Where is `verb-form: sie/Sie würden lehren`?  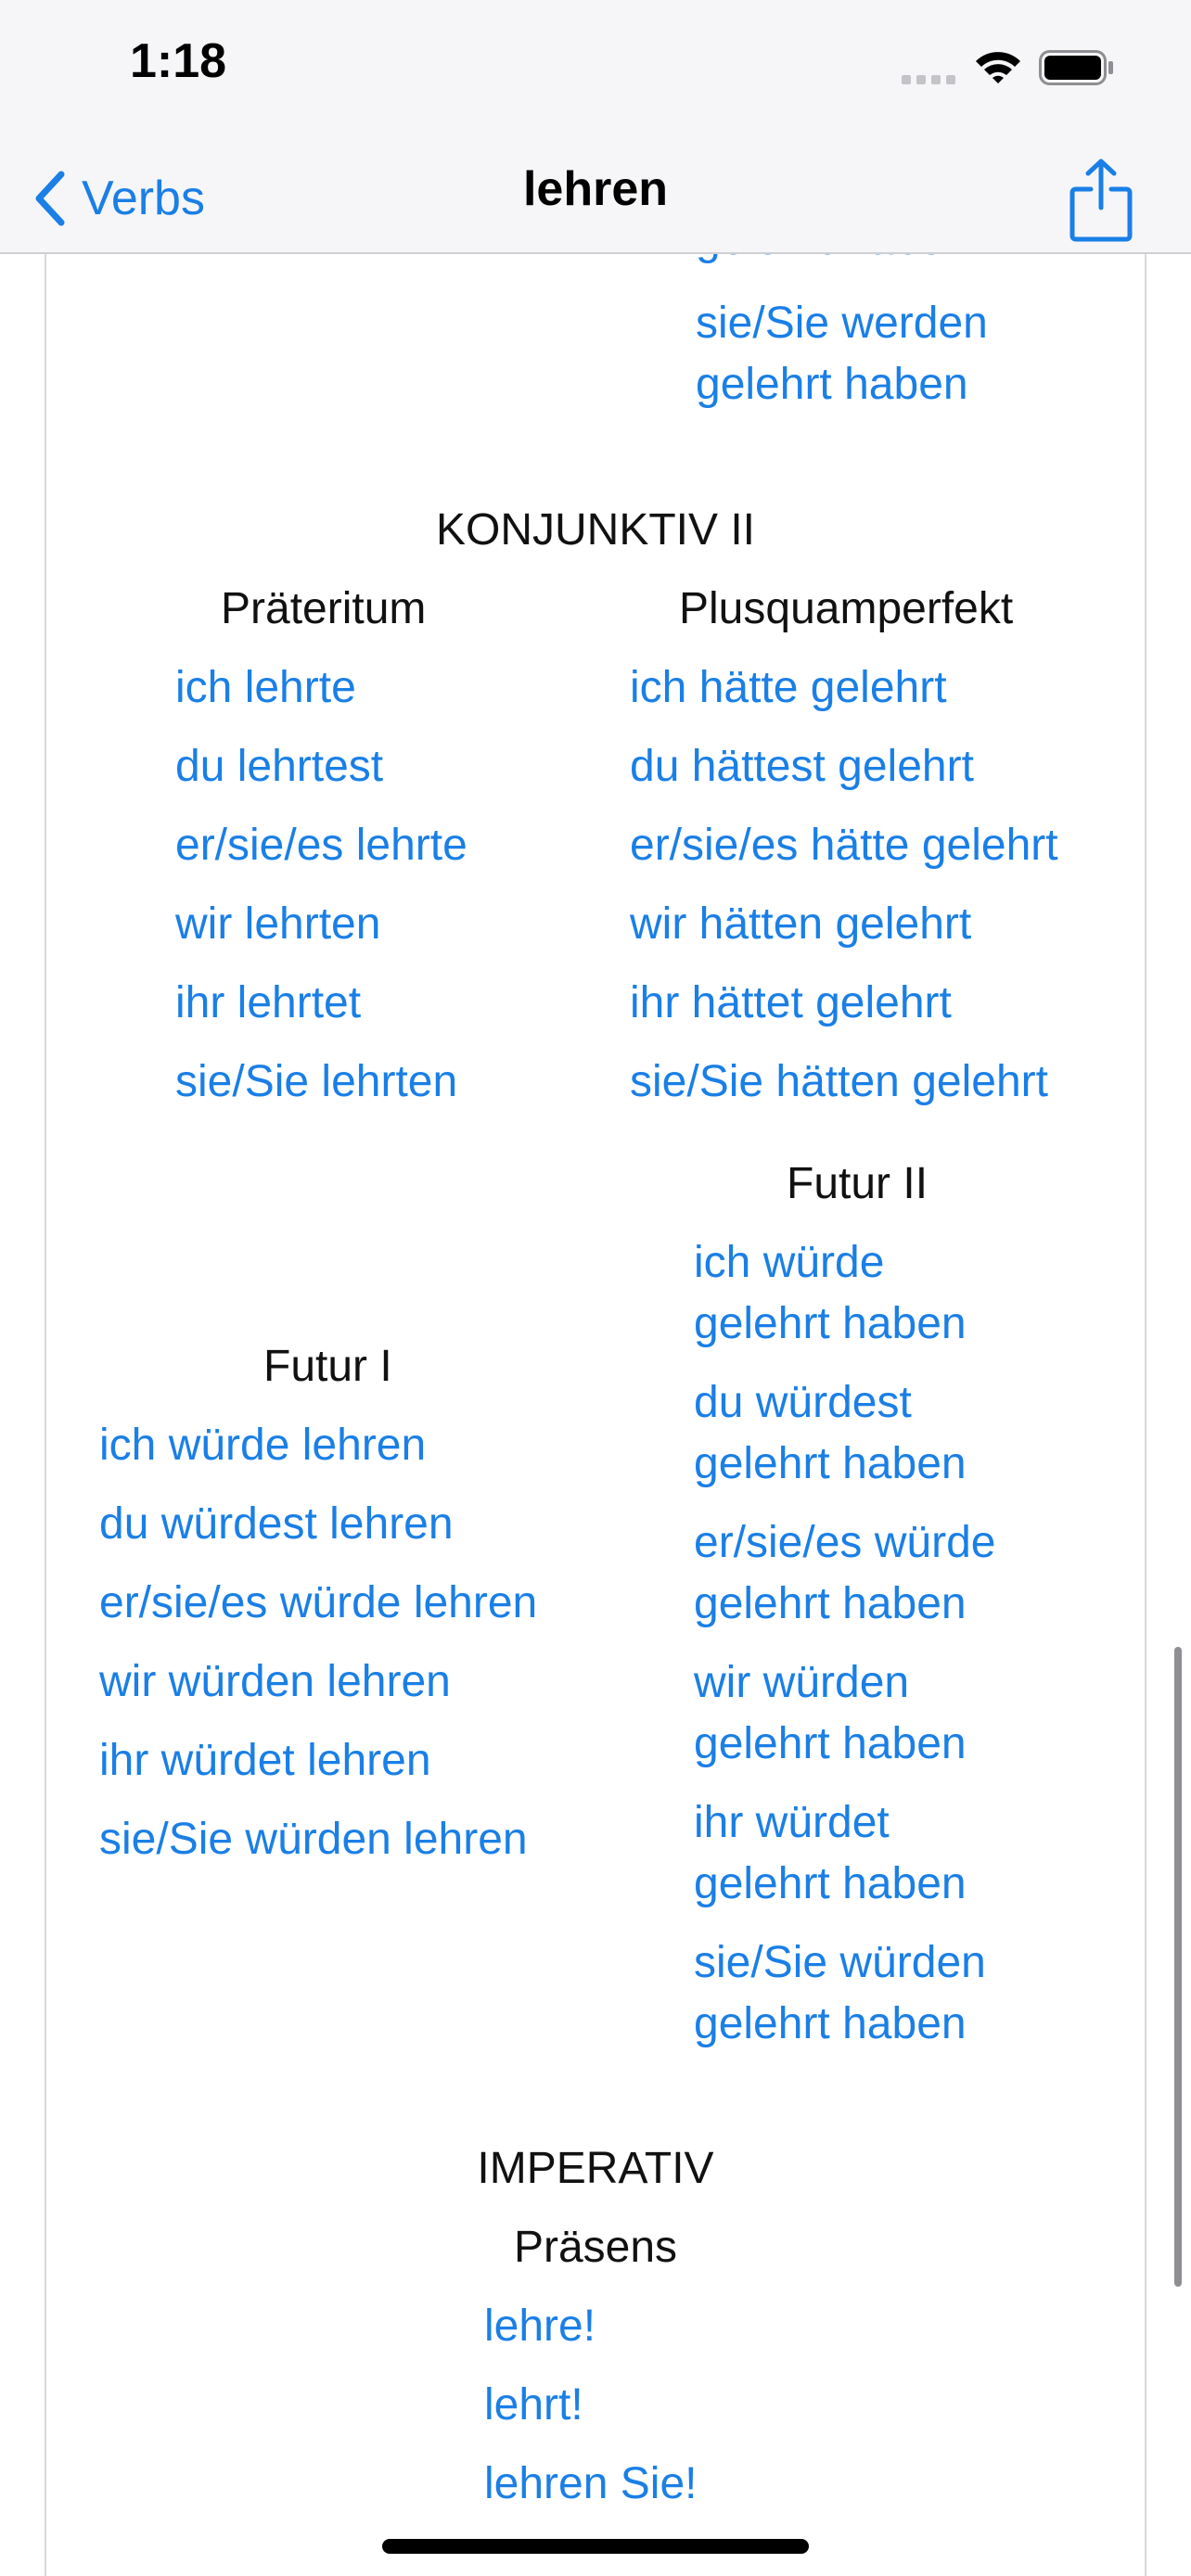 verb-form: sie/Sie würden lehren is located at coordinates (313, 1840).